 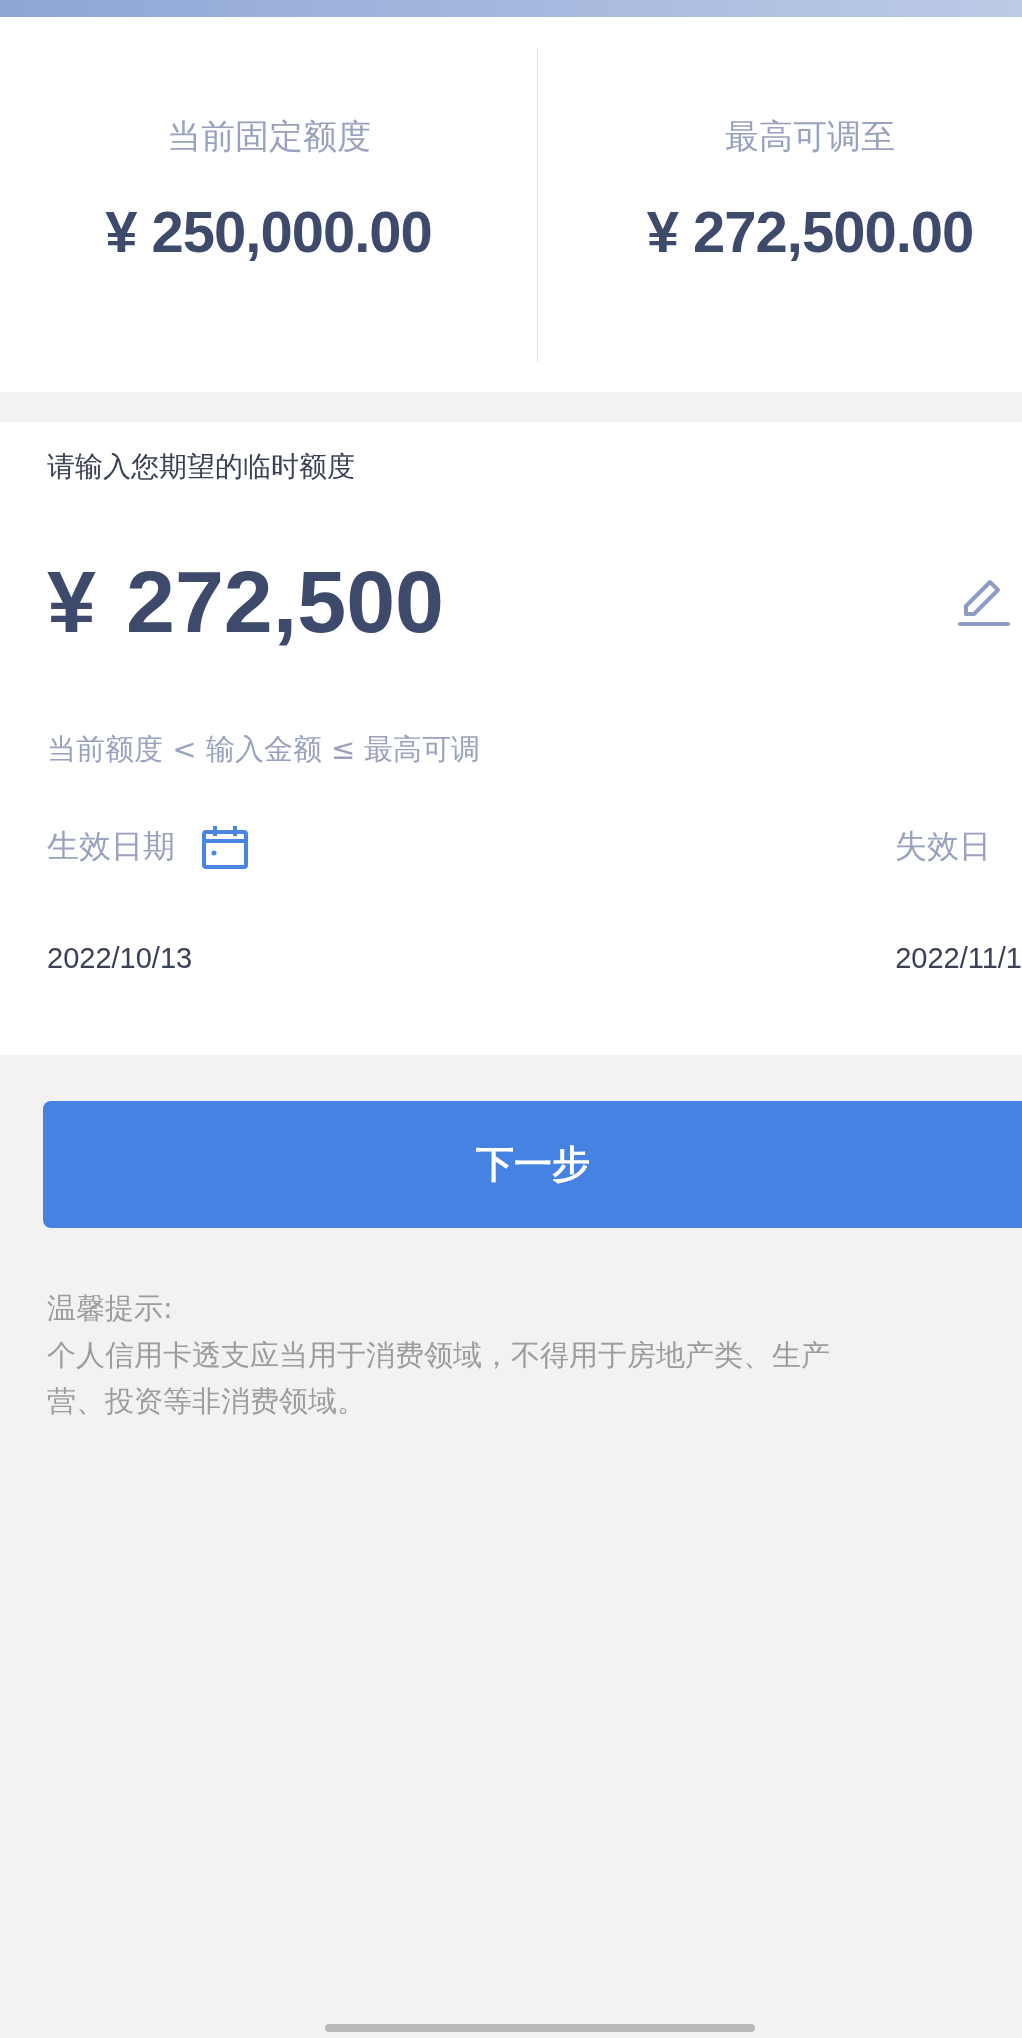 I want to click on date-value: 2022/10/13, so click(x=148, y=958).